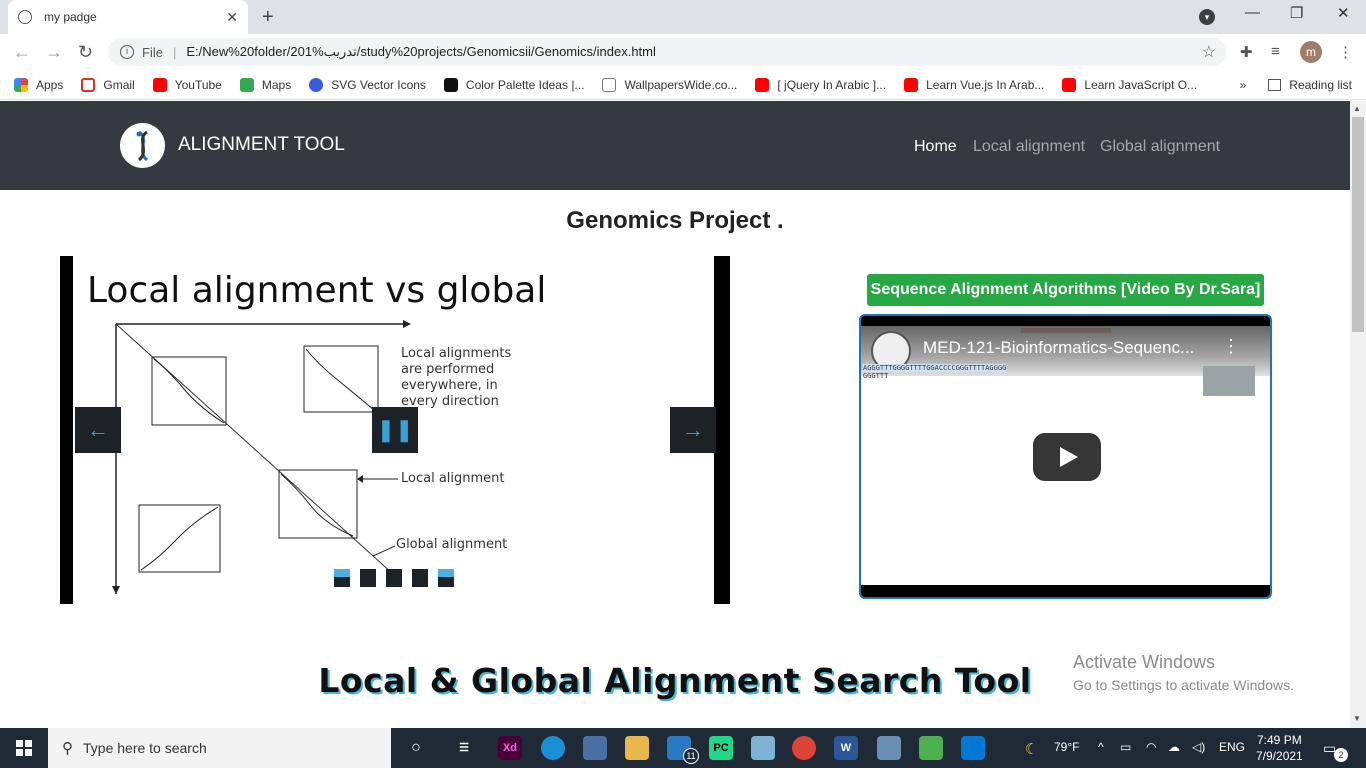 The height and width of the screenshot is (768, 1366). Describe the element at coordinates (510, 748) in the screenshot. I see `adobe-xd-icon: Xd` at that location.